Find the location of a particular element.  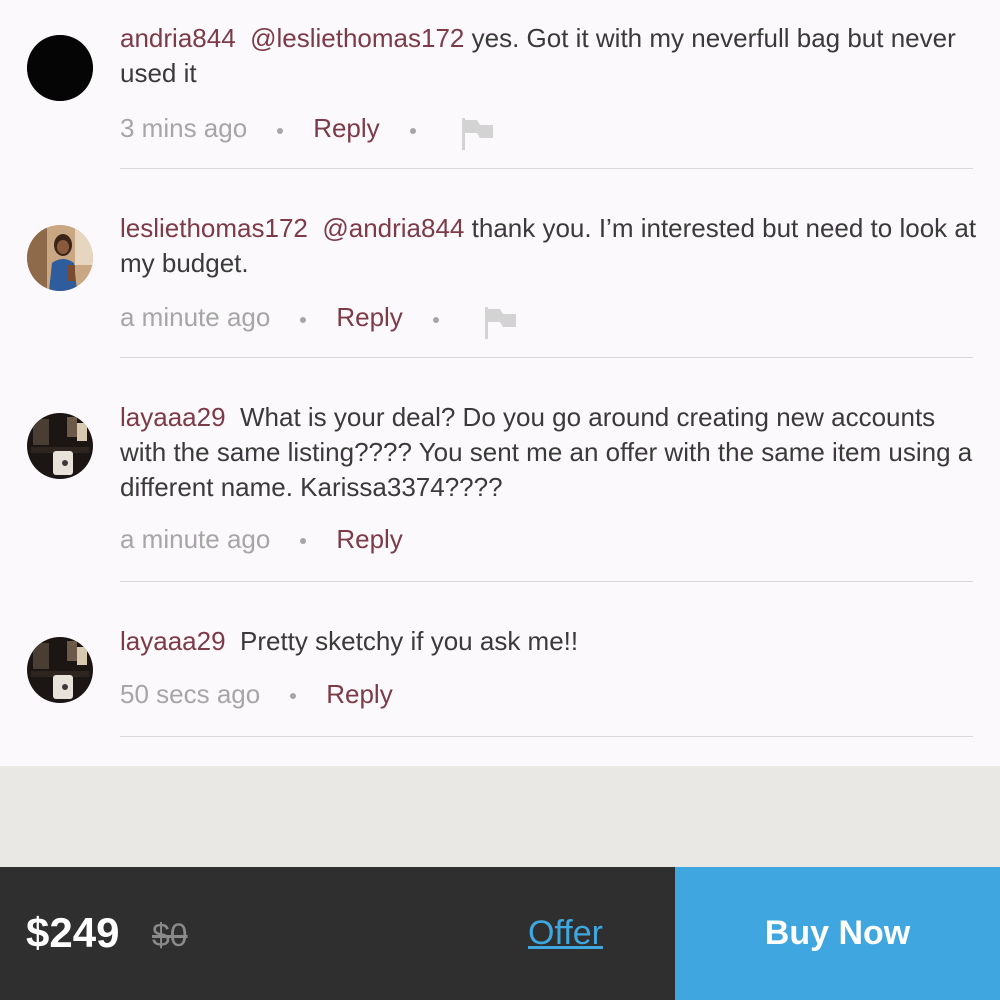

comment-mention: @andria844 is located at coordinates (393, 228).